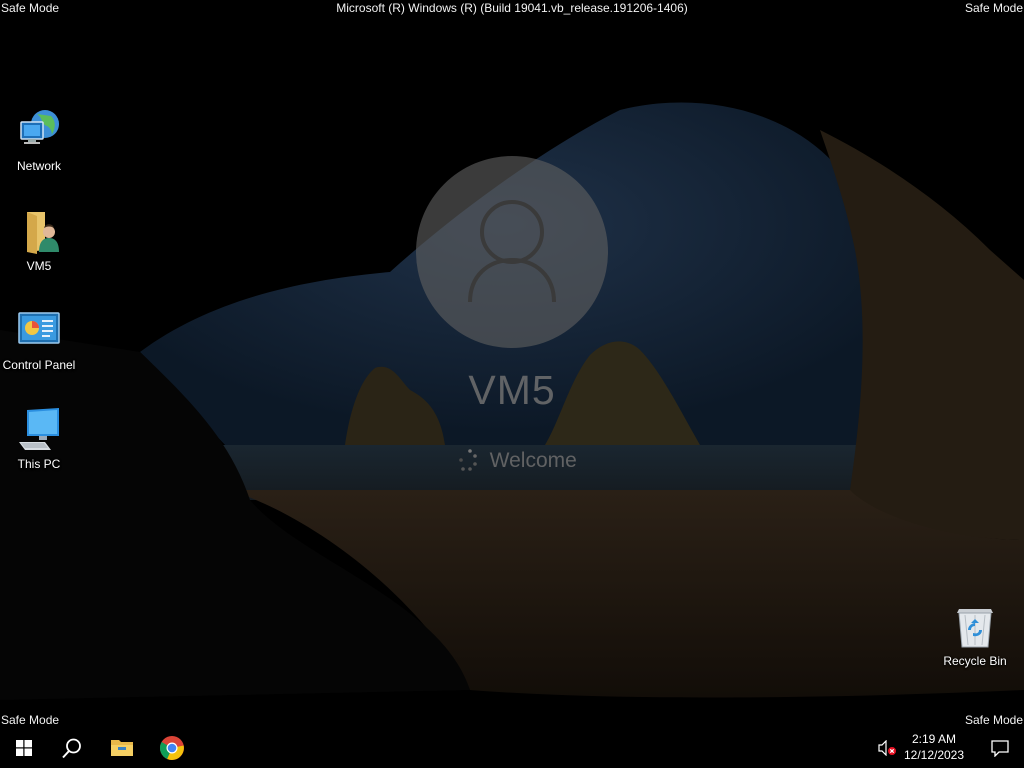 The image size is (1024, 768). What do you see at coordinates (39, 132) in the screenshot?
I see `network-icon` at bounding box center [39, 132].